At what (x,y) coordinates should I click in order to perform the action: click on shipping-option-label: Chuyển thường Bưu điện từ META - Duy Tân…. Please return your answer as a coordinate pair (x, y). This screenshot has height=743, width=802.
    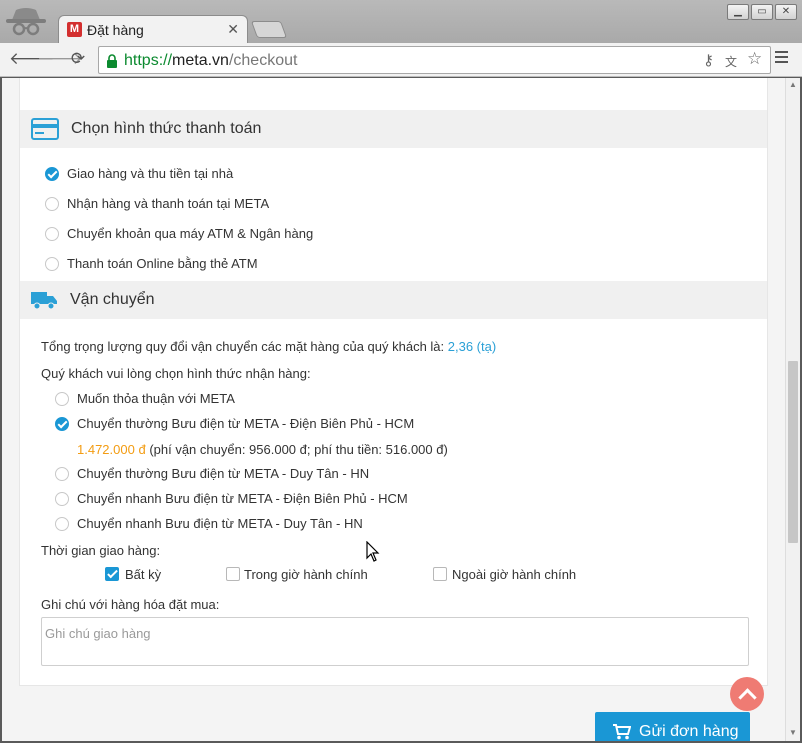
    Looking at the image, I should click on (223, 473).